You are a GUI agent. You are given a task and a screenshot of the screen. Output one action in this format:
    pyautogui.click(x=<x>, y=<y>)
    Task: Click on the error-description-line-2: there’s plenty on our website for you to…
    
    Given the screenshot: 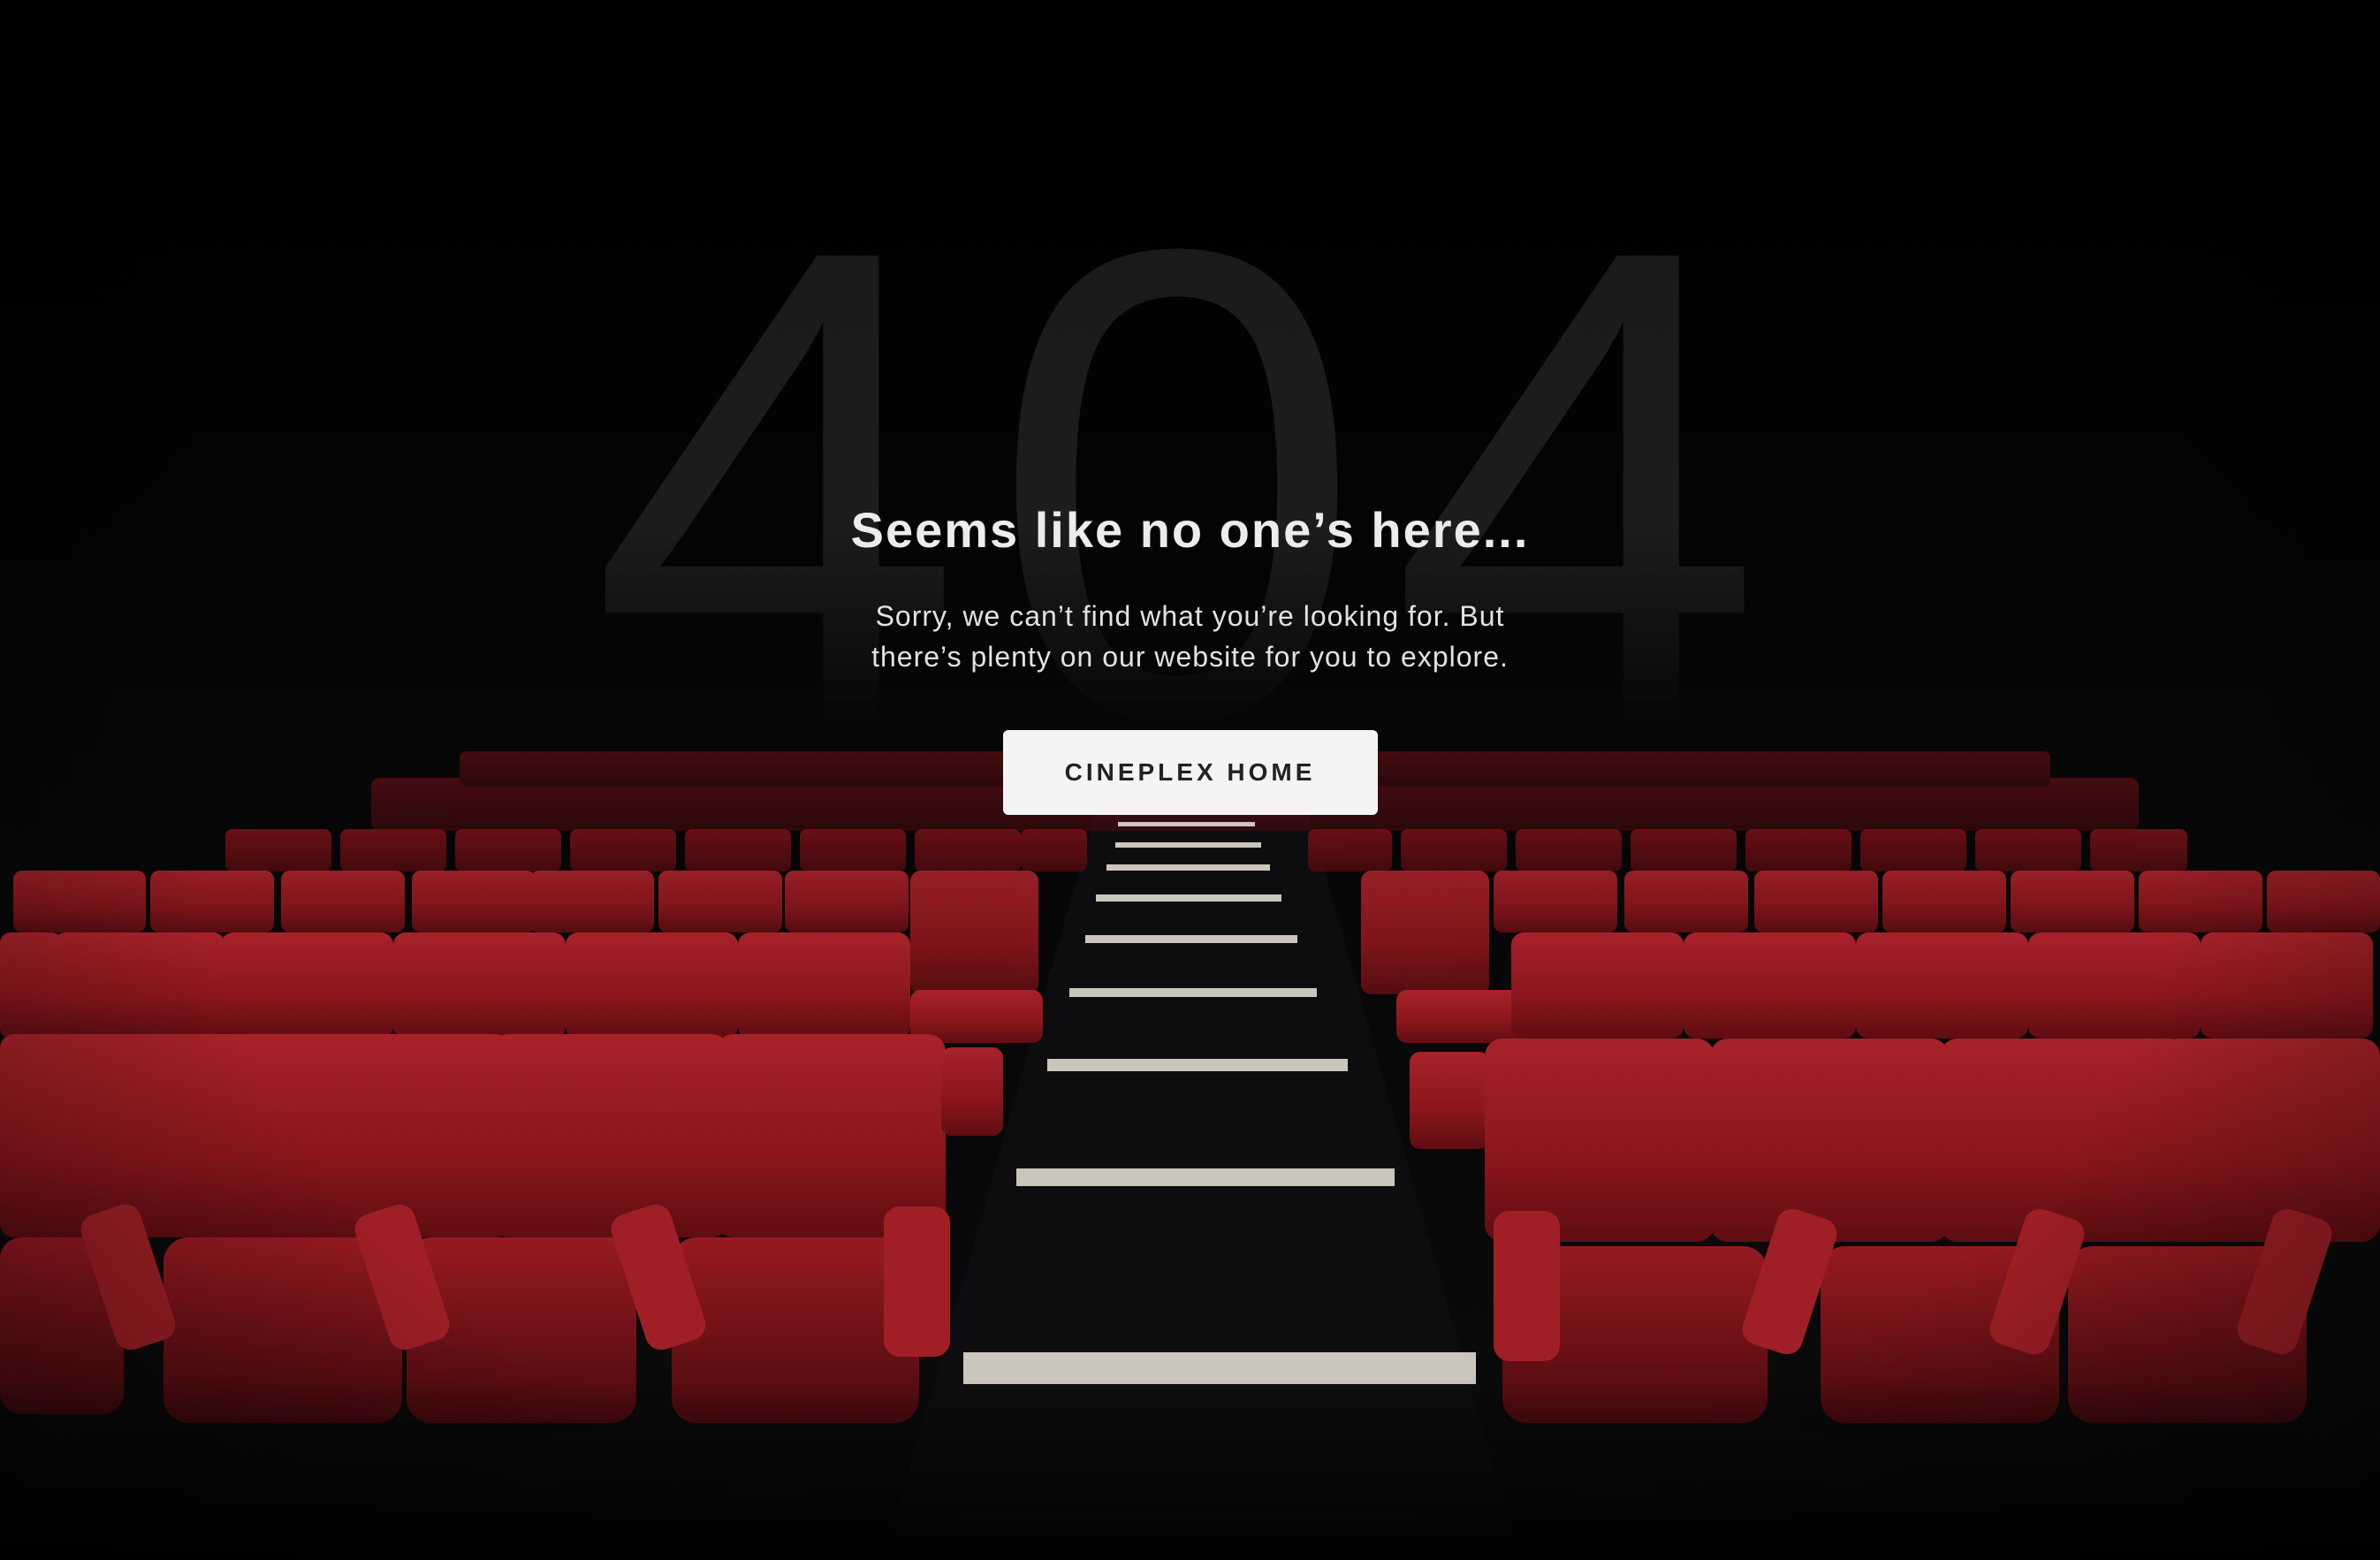 What is the action you would take?
    pyautogui.click(x=1190, y=657)
    